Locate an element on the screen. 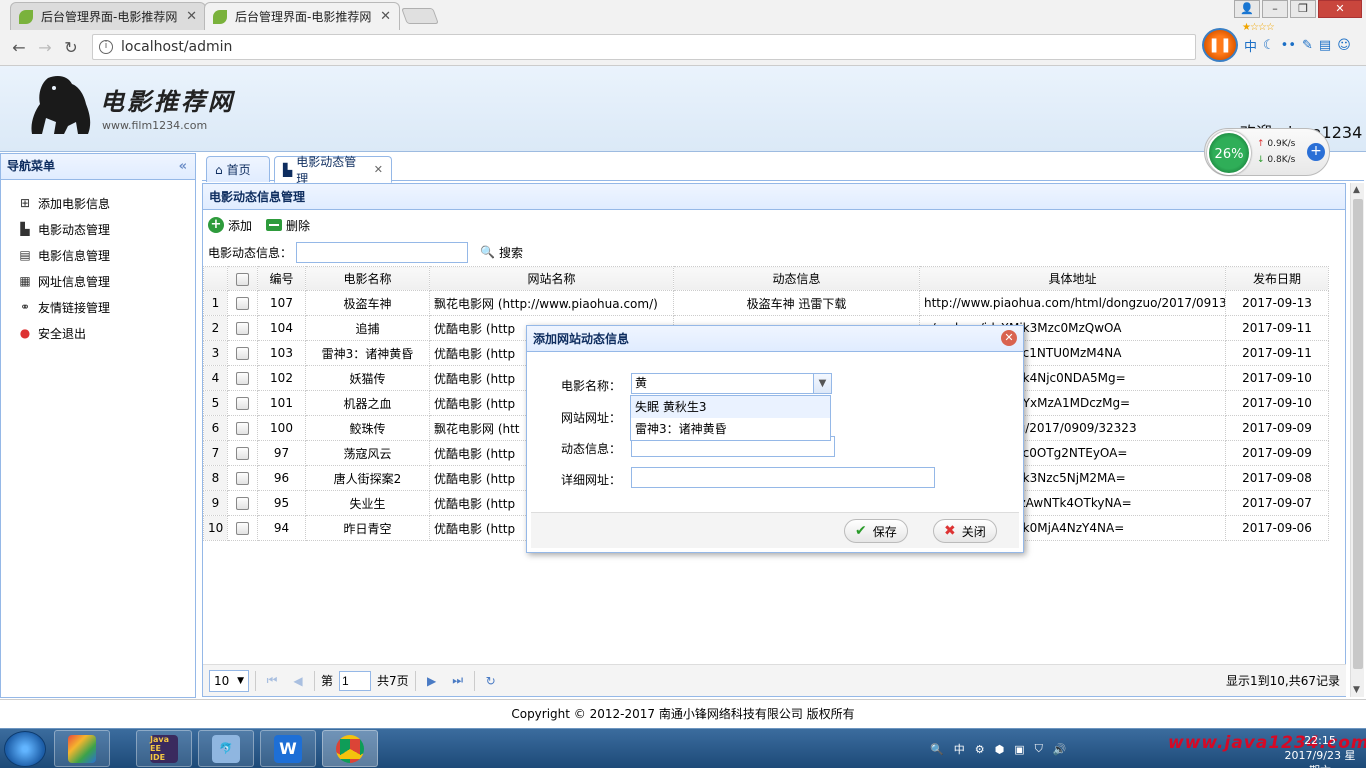 The width and height of the screenshot is (1366, 768). delete-button: 删除 is located at coordinates (288, 225).